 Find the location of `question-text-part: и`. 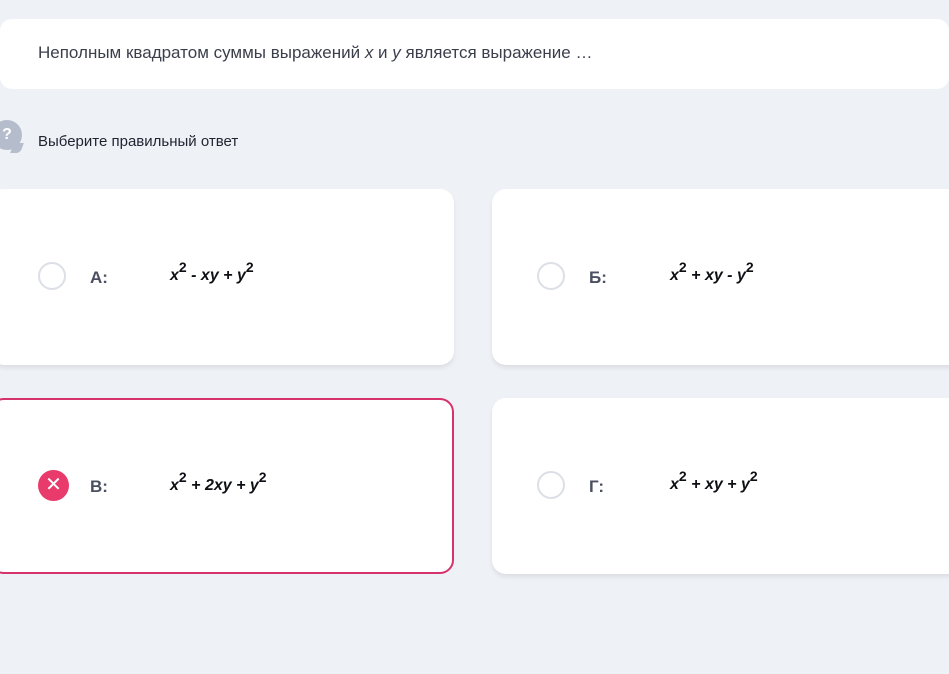

question-text-part: и is located at coordinates (383, 52).